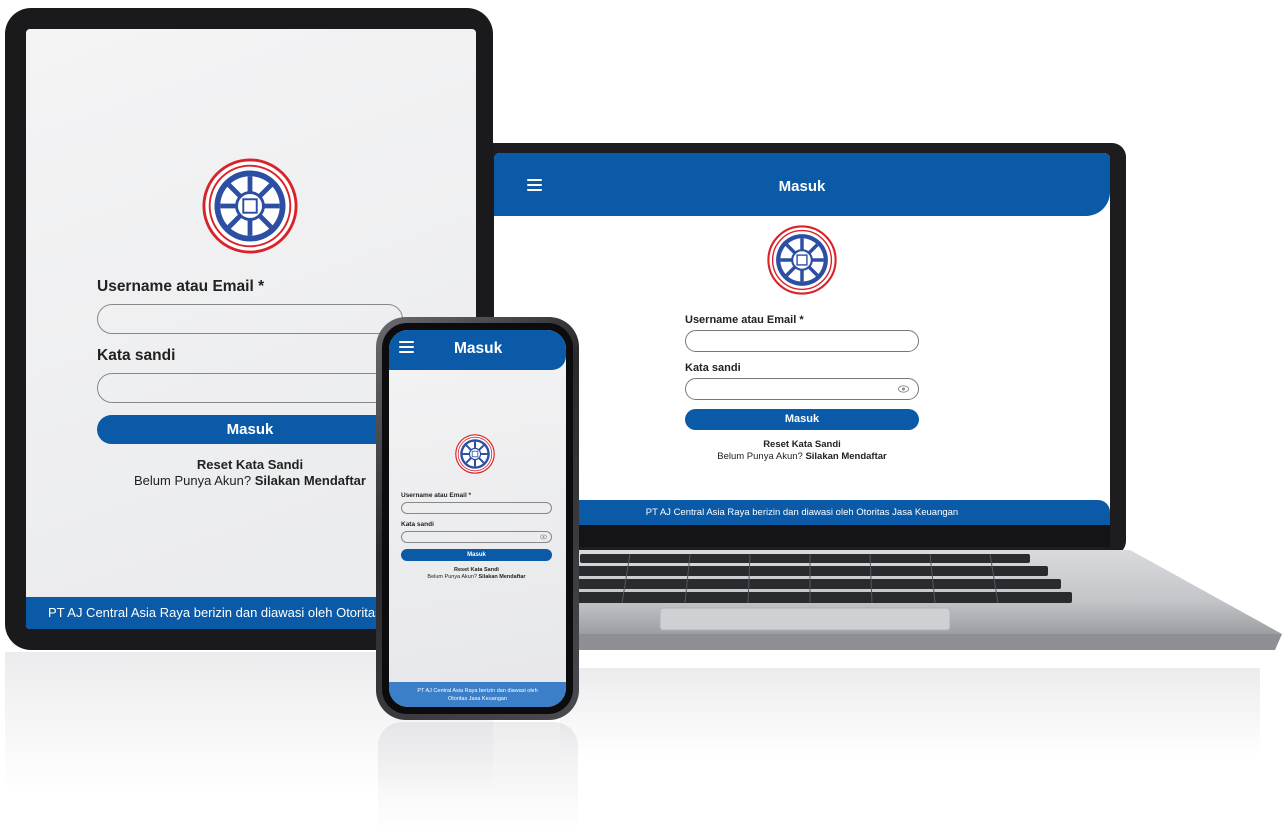 Image resolution: width=1282 pixels, height=839 pixels. I want to click on ojk-footer-line2: Otoritas Jasa Keuangan, so click(477, 699).